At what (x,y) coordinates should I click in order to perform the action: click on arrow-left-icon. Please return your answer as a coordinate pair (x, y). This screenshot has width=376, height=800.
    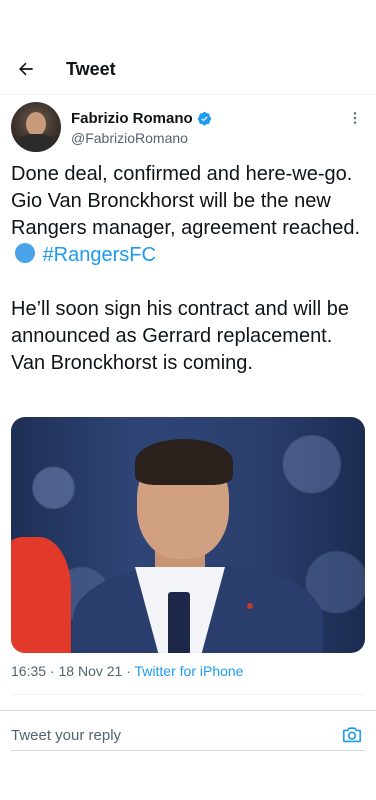
    Looking at the image, I should click on (26, 69).